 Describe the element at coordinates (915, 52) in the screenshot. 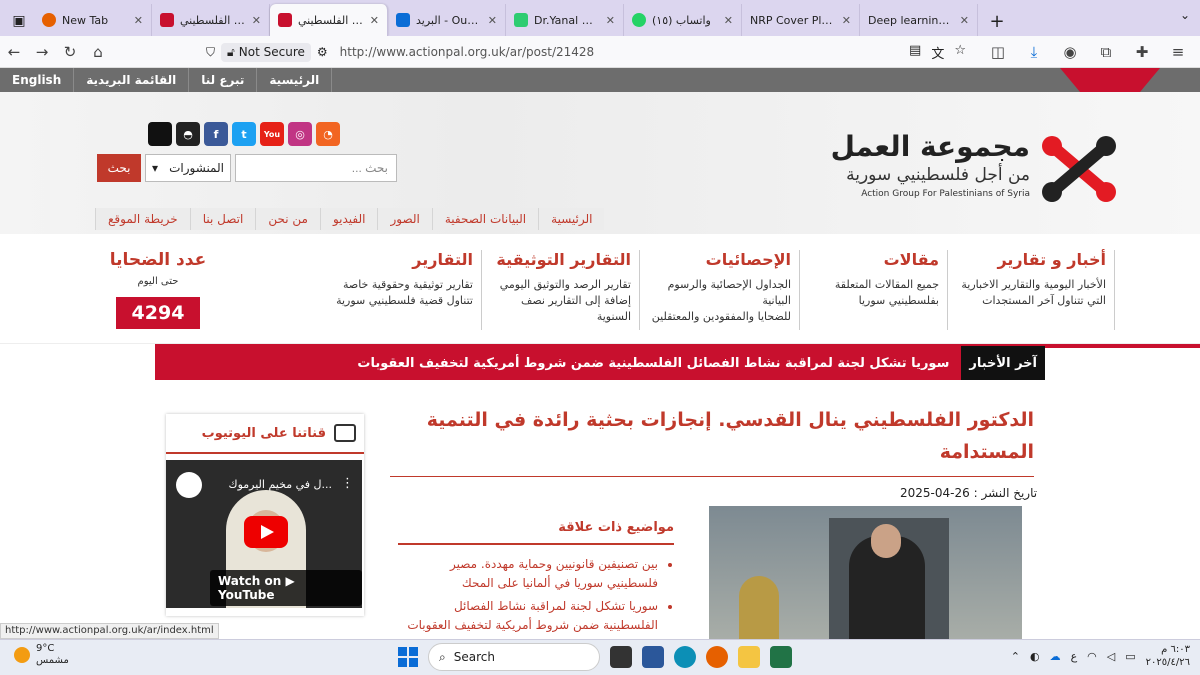

I see `reader-view-icon: ▤` at that location.